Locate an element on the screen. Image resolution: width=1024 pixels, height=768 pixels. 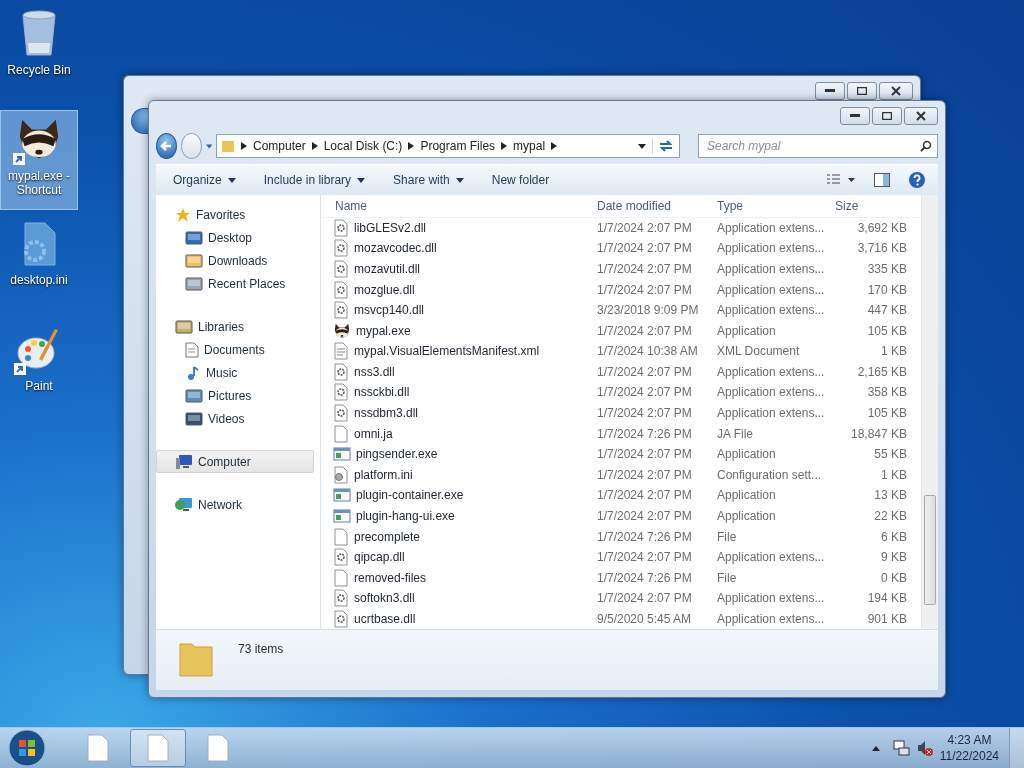
file-name: precomplete is located at coordinates (460, 536).